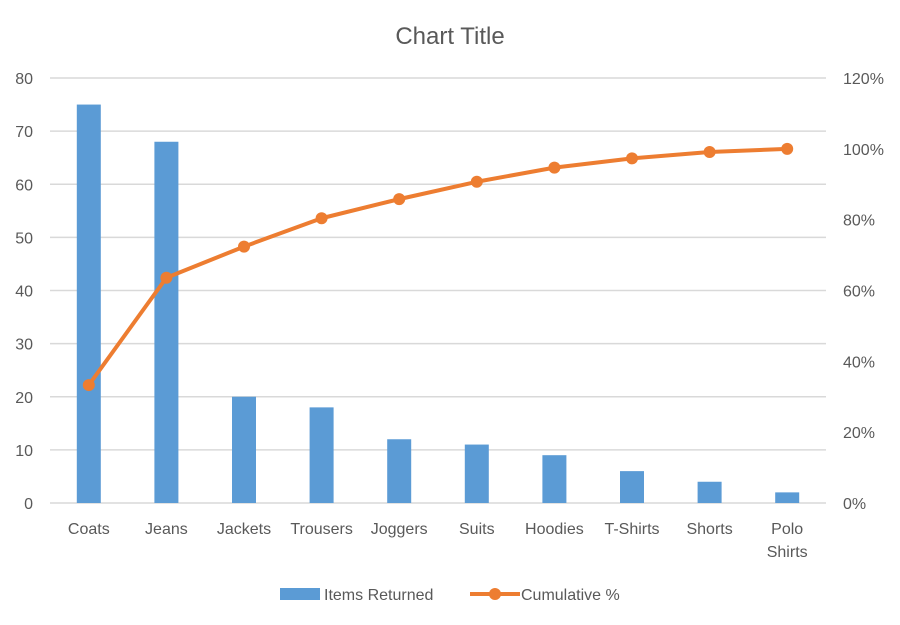 The height and width of the screenshot is (625, 900). I want to click on legend-label-items-returned: Items Returned, so click(378, 595).